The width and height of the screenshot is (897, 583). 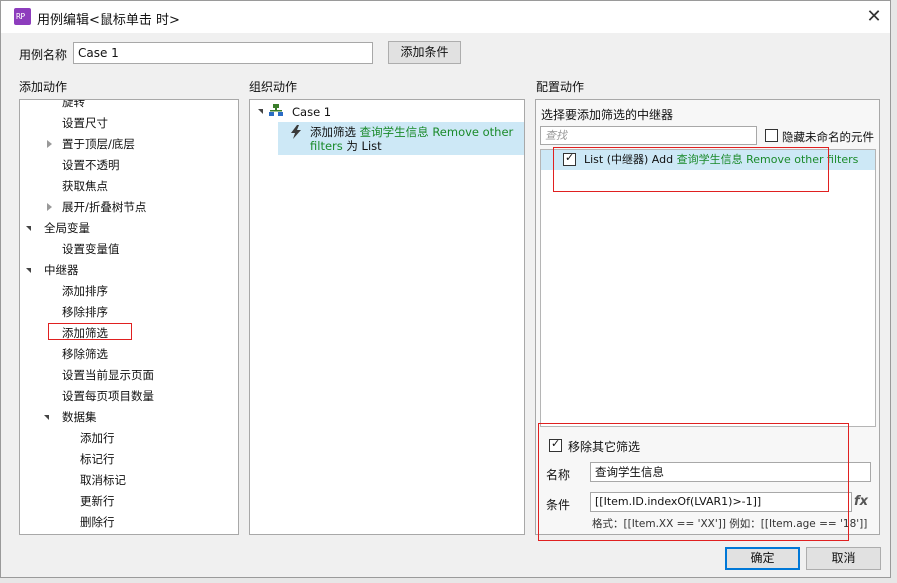 What do you see at coordinates (43, 87) in the screenshot?
I see `add-action-heading: 添加动作` at bounding box center [43, 87].